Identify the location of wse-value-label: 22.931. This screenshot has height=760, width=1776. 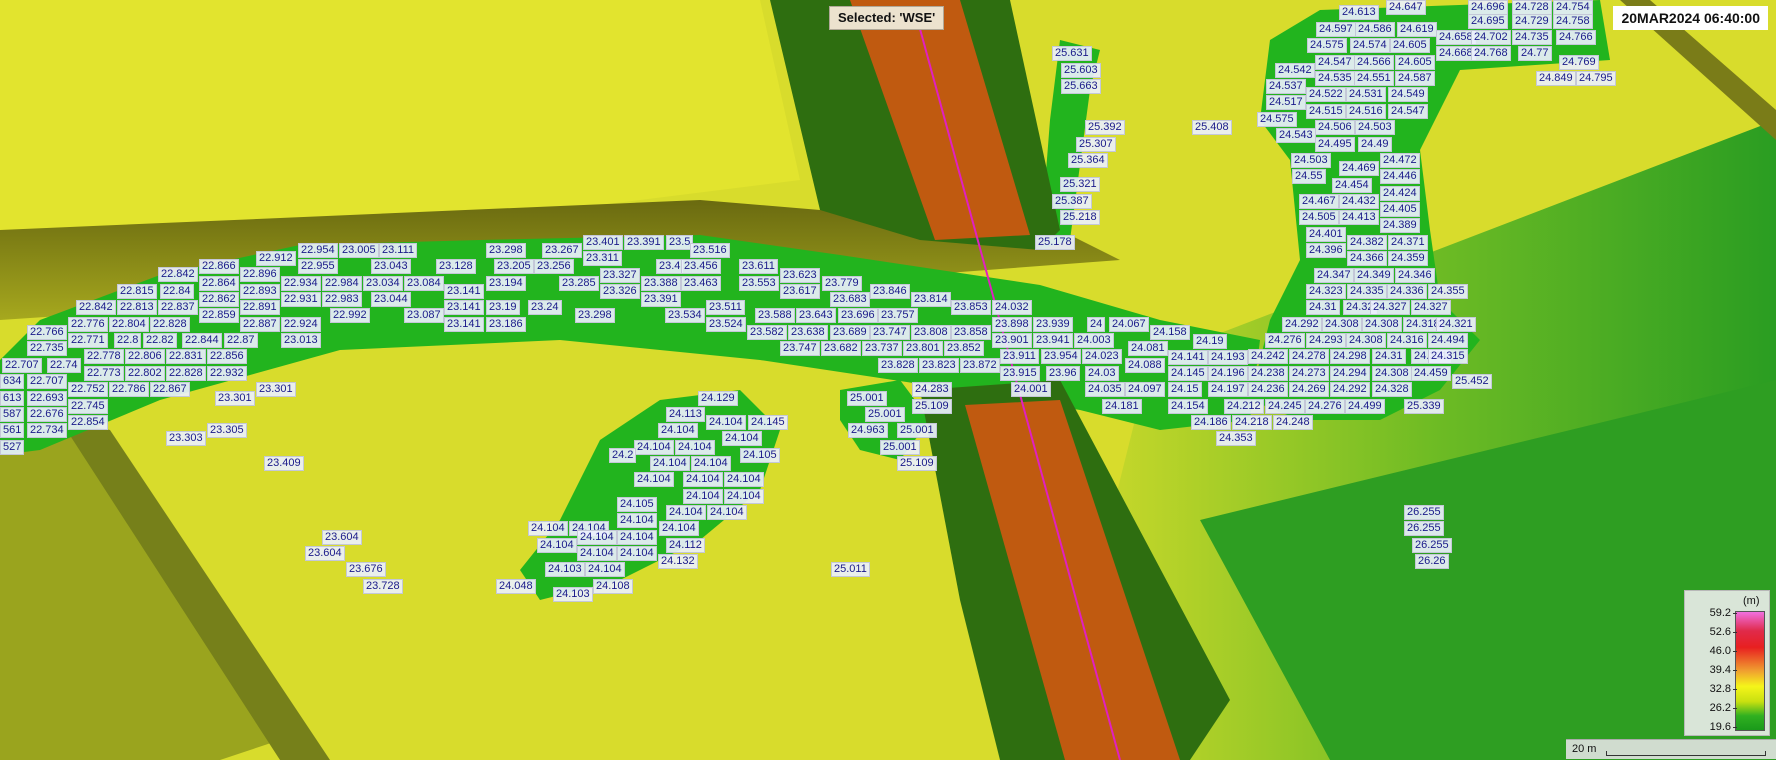
(301, 299).